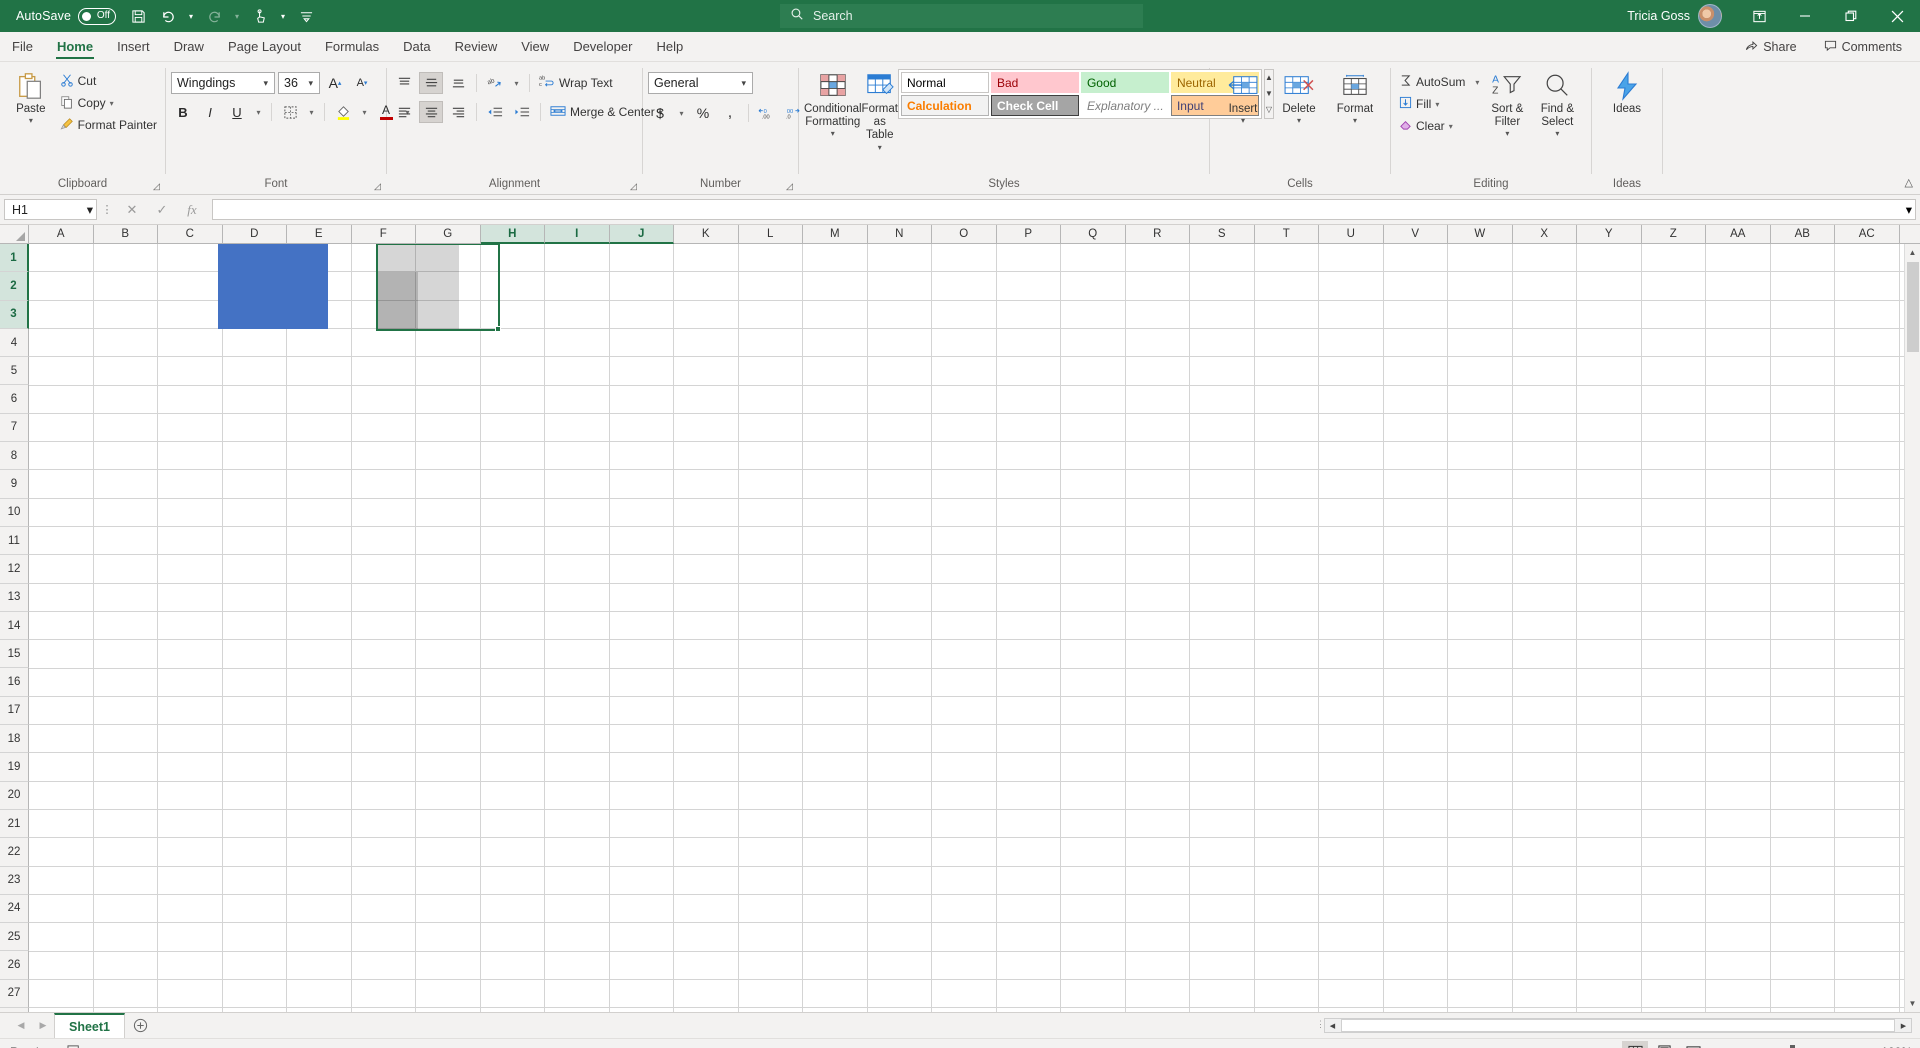  What do you see at coordinates (522, 112) in the screenshot?
I see `increase-indent-icon` at bounding box center [522, 112].